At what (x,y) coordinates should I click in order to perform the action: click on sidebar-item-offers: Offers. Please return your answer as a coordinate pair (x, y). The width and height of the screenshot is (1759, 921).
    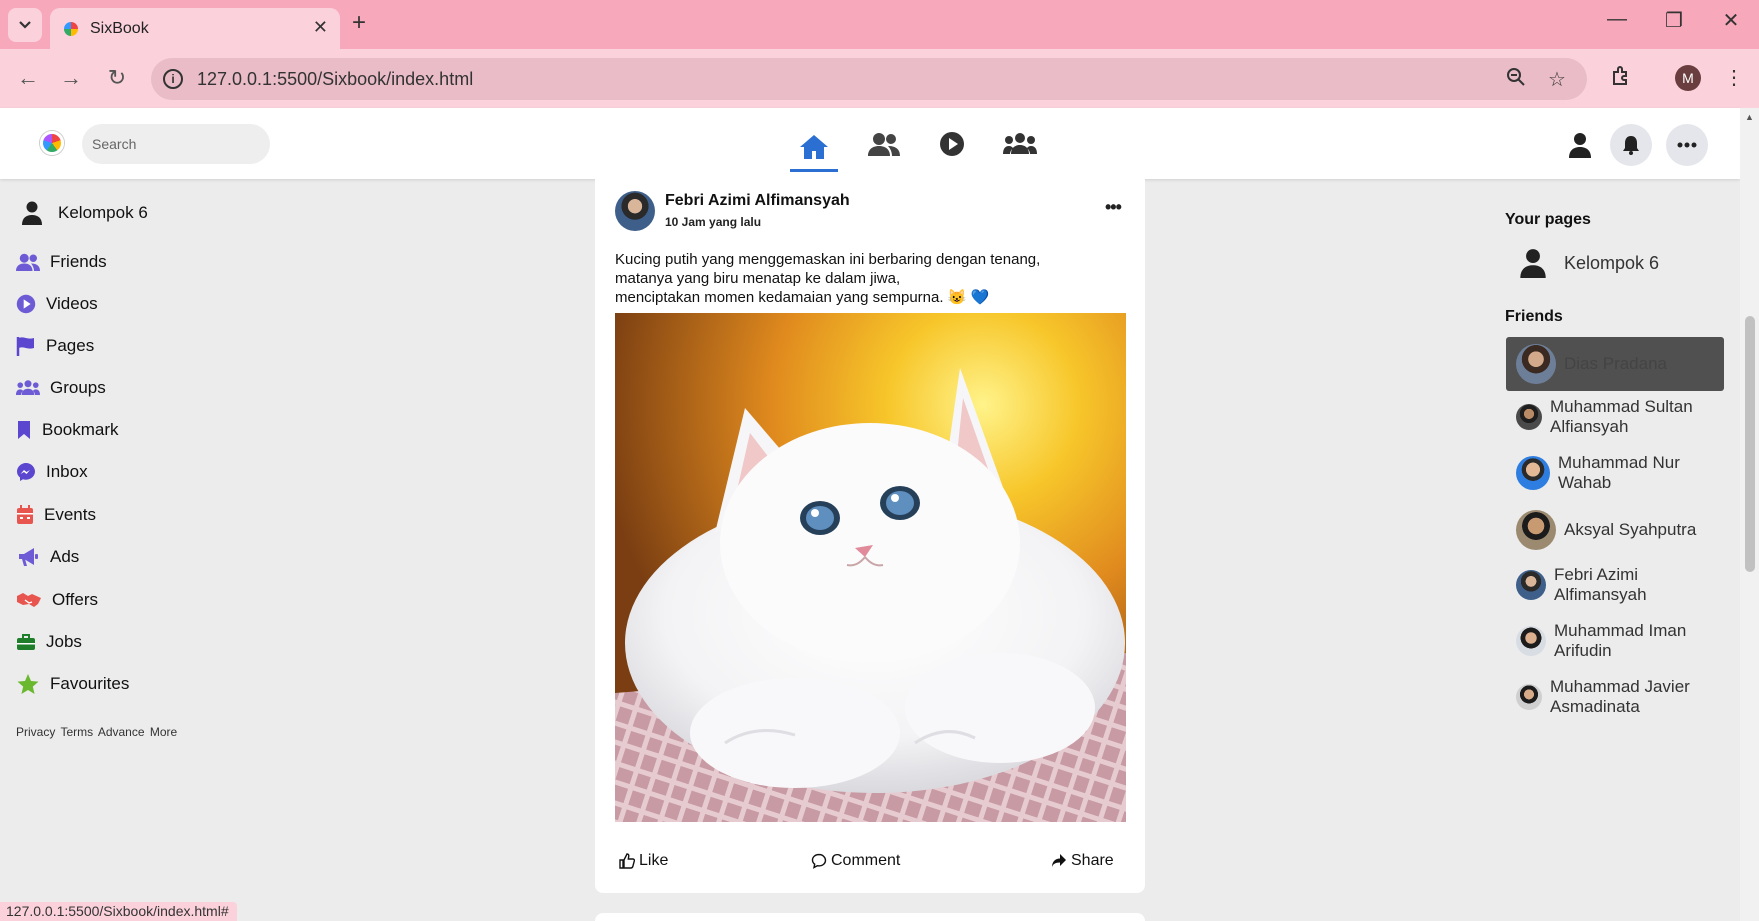
    Looking at the image, I should click on (57, 600).